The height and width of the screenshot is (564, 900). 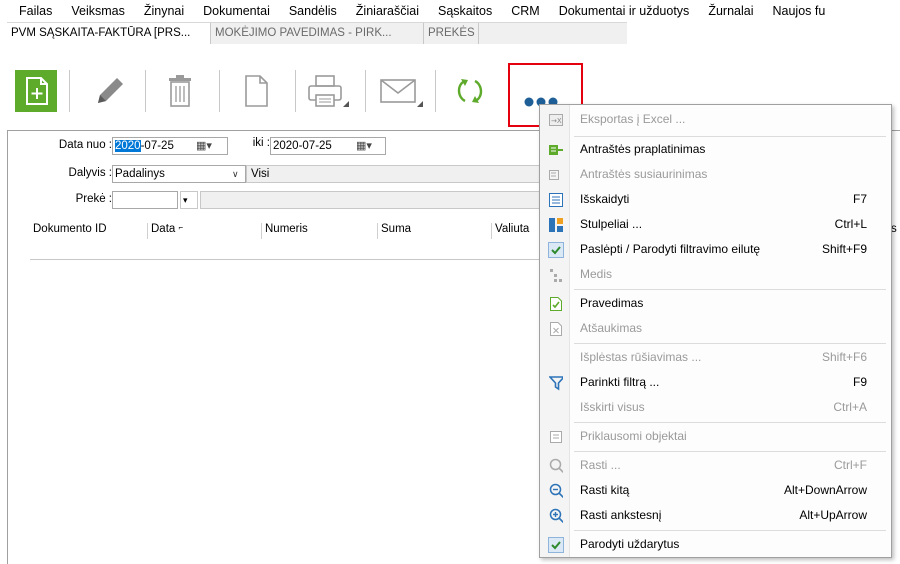 What do you see at coordinates (630, 544) in the screenshot?
I see `menu-item-label: Parodyti uždarytus` at bounding box center [630, 544].